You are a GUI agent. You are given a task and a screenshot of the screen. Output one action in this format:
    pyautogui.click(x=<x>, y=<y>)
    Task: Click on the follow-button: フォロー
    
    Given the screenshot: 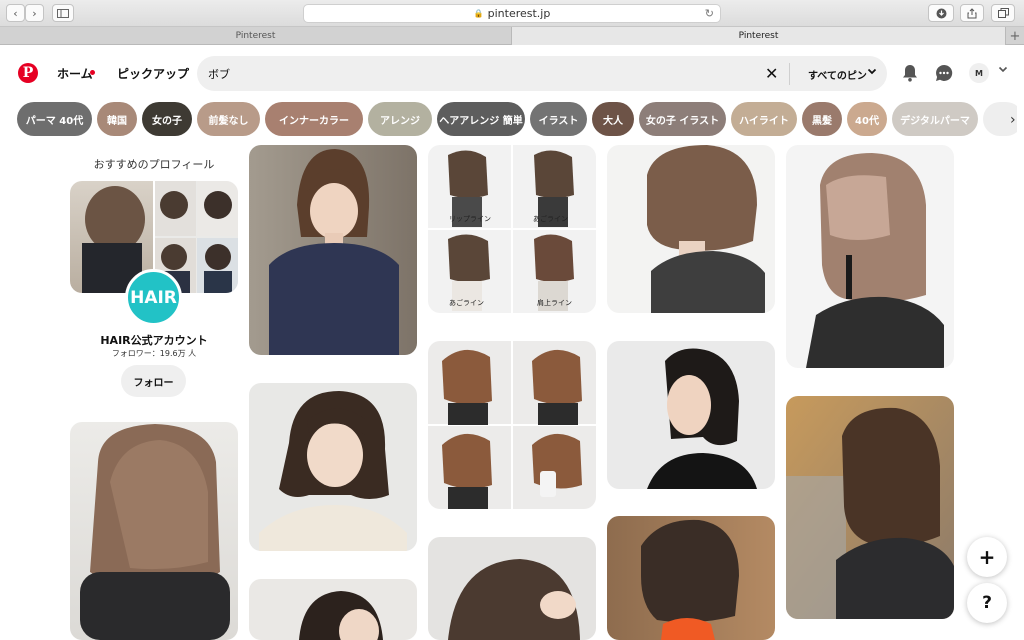 What is the action you would take?
    pyautogui.click(x=153, y=381)
    